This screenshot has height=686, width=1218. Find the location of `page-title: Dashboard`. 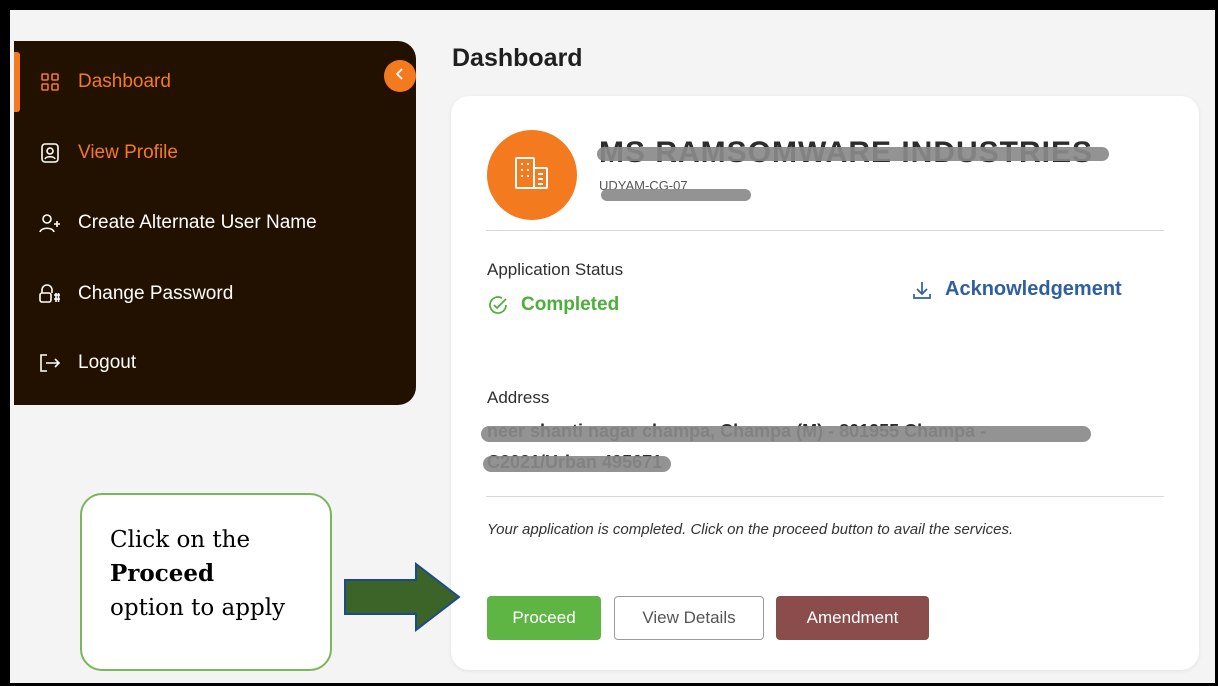

page-title: Dashboard is located at coordinates (517, 58).